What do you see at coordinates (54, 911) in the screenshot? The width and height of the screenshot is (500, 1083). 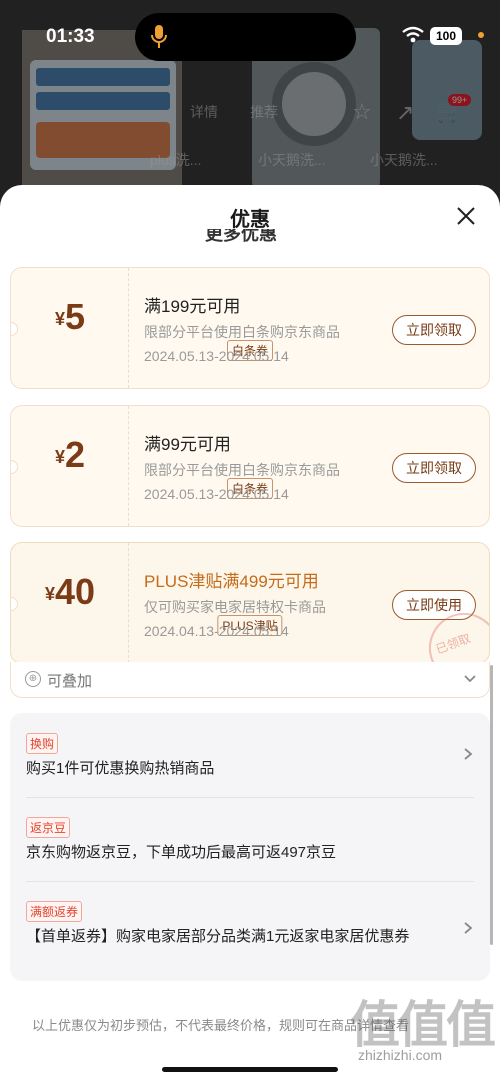 I see `promo-tag: 满额返券` at bounding box center [54, 911].